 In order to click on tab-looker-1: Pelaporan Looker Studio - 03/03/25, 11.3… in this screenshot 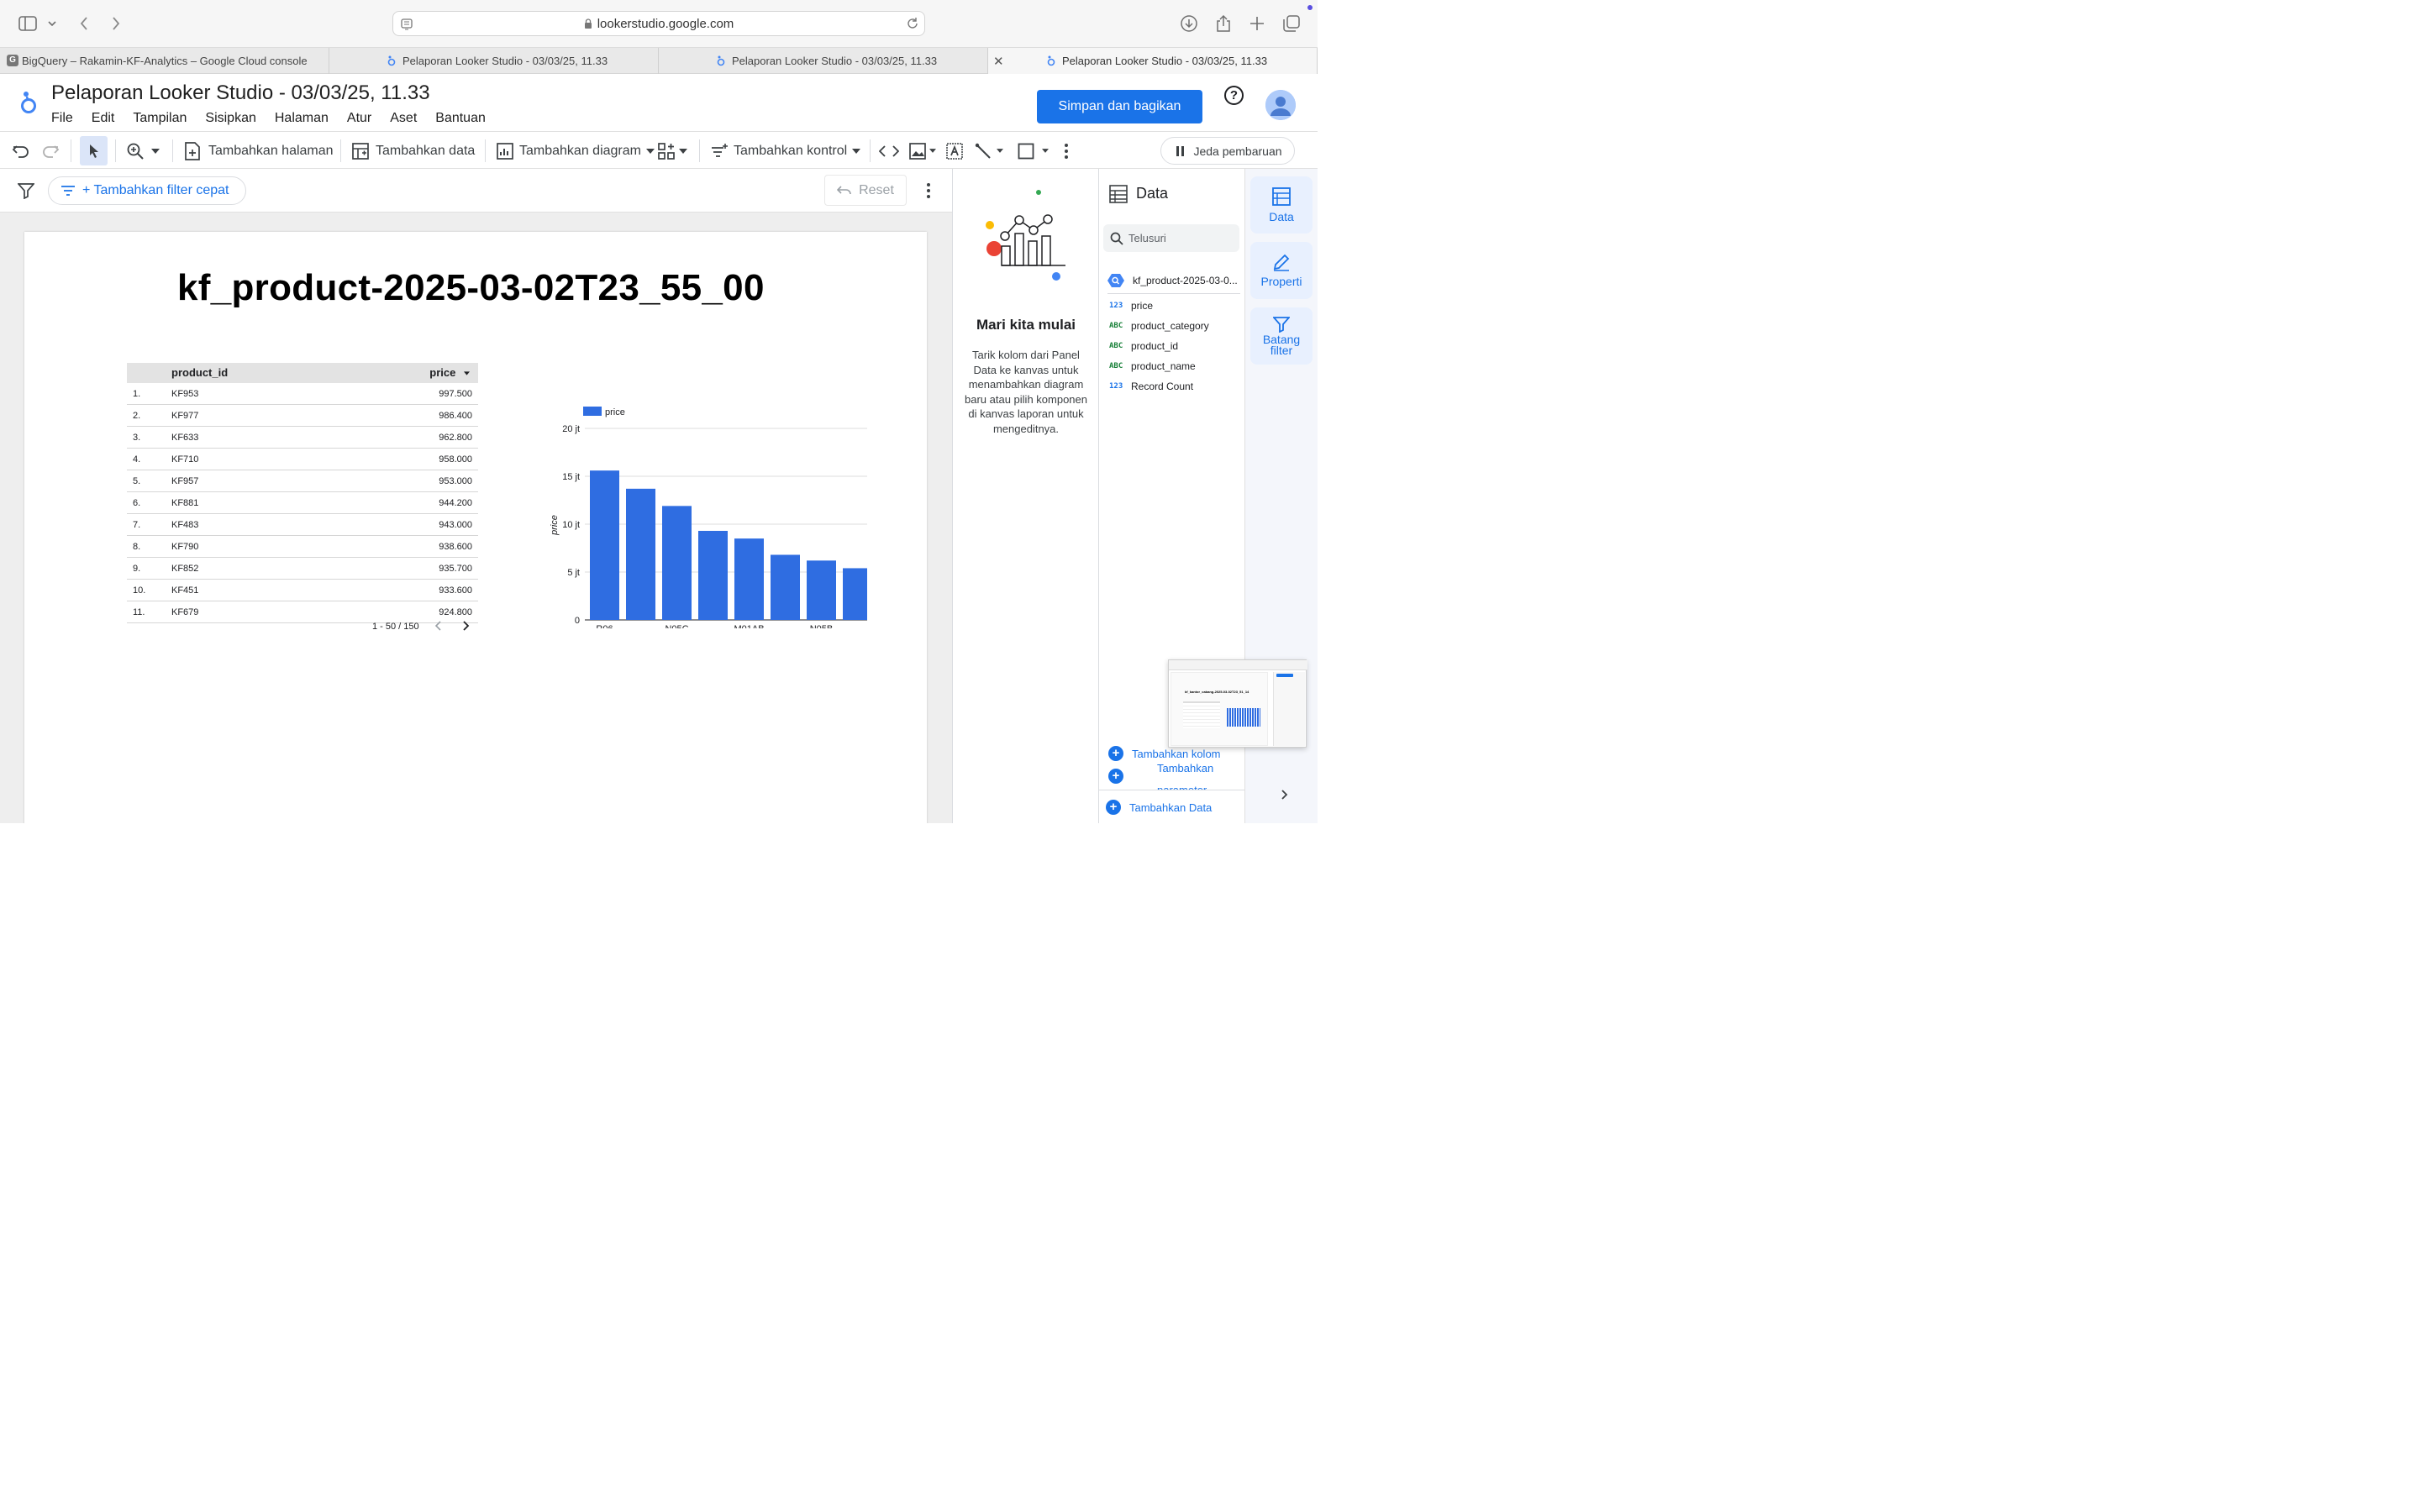, I will do `click(494, 61)`.